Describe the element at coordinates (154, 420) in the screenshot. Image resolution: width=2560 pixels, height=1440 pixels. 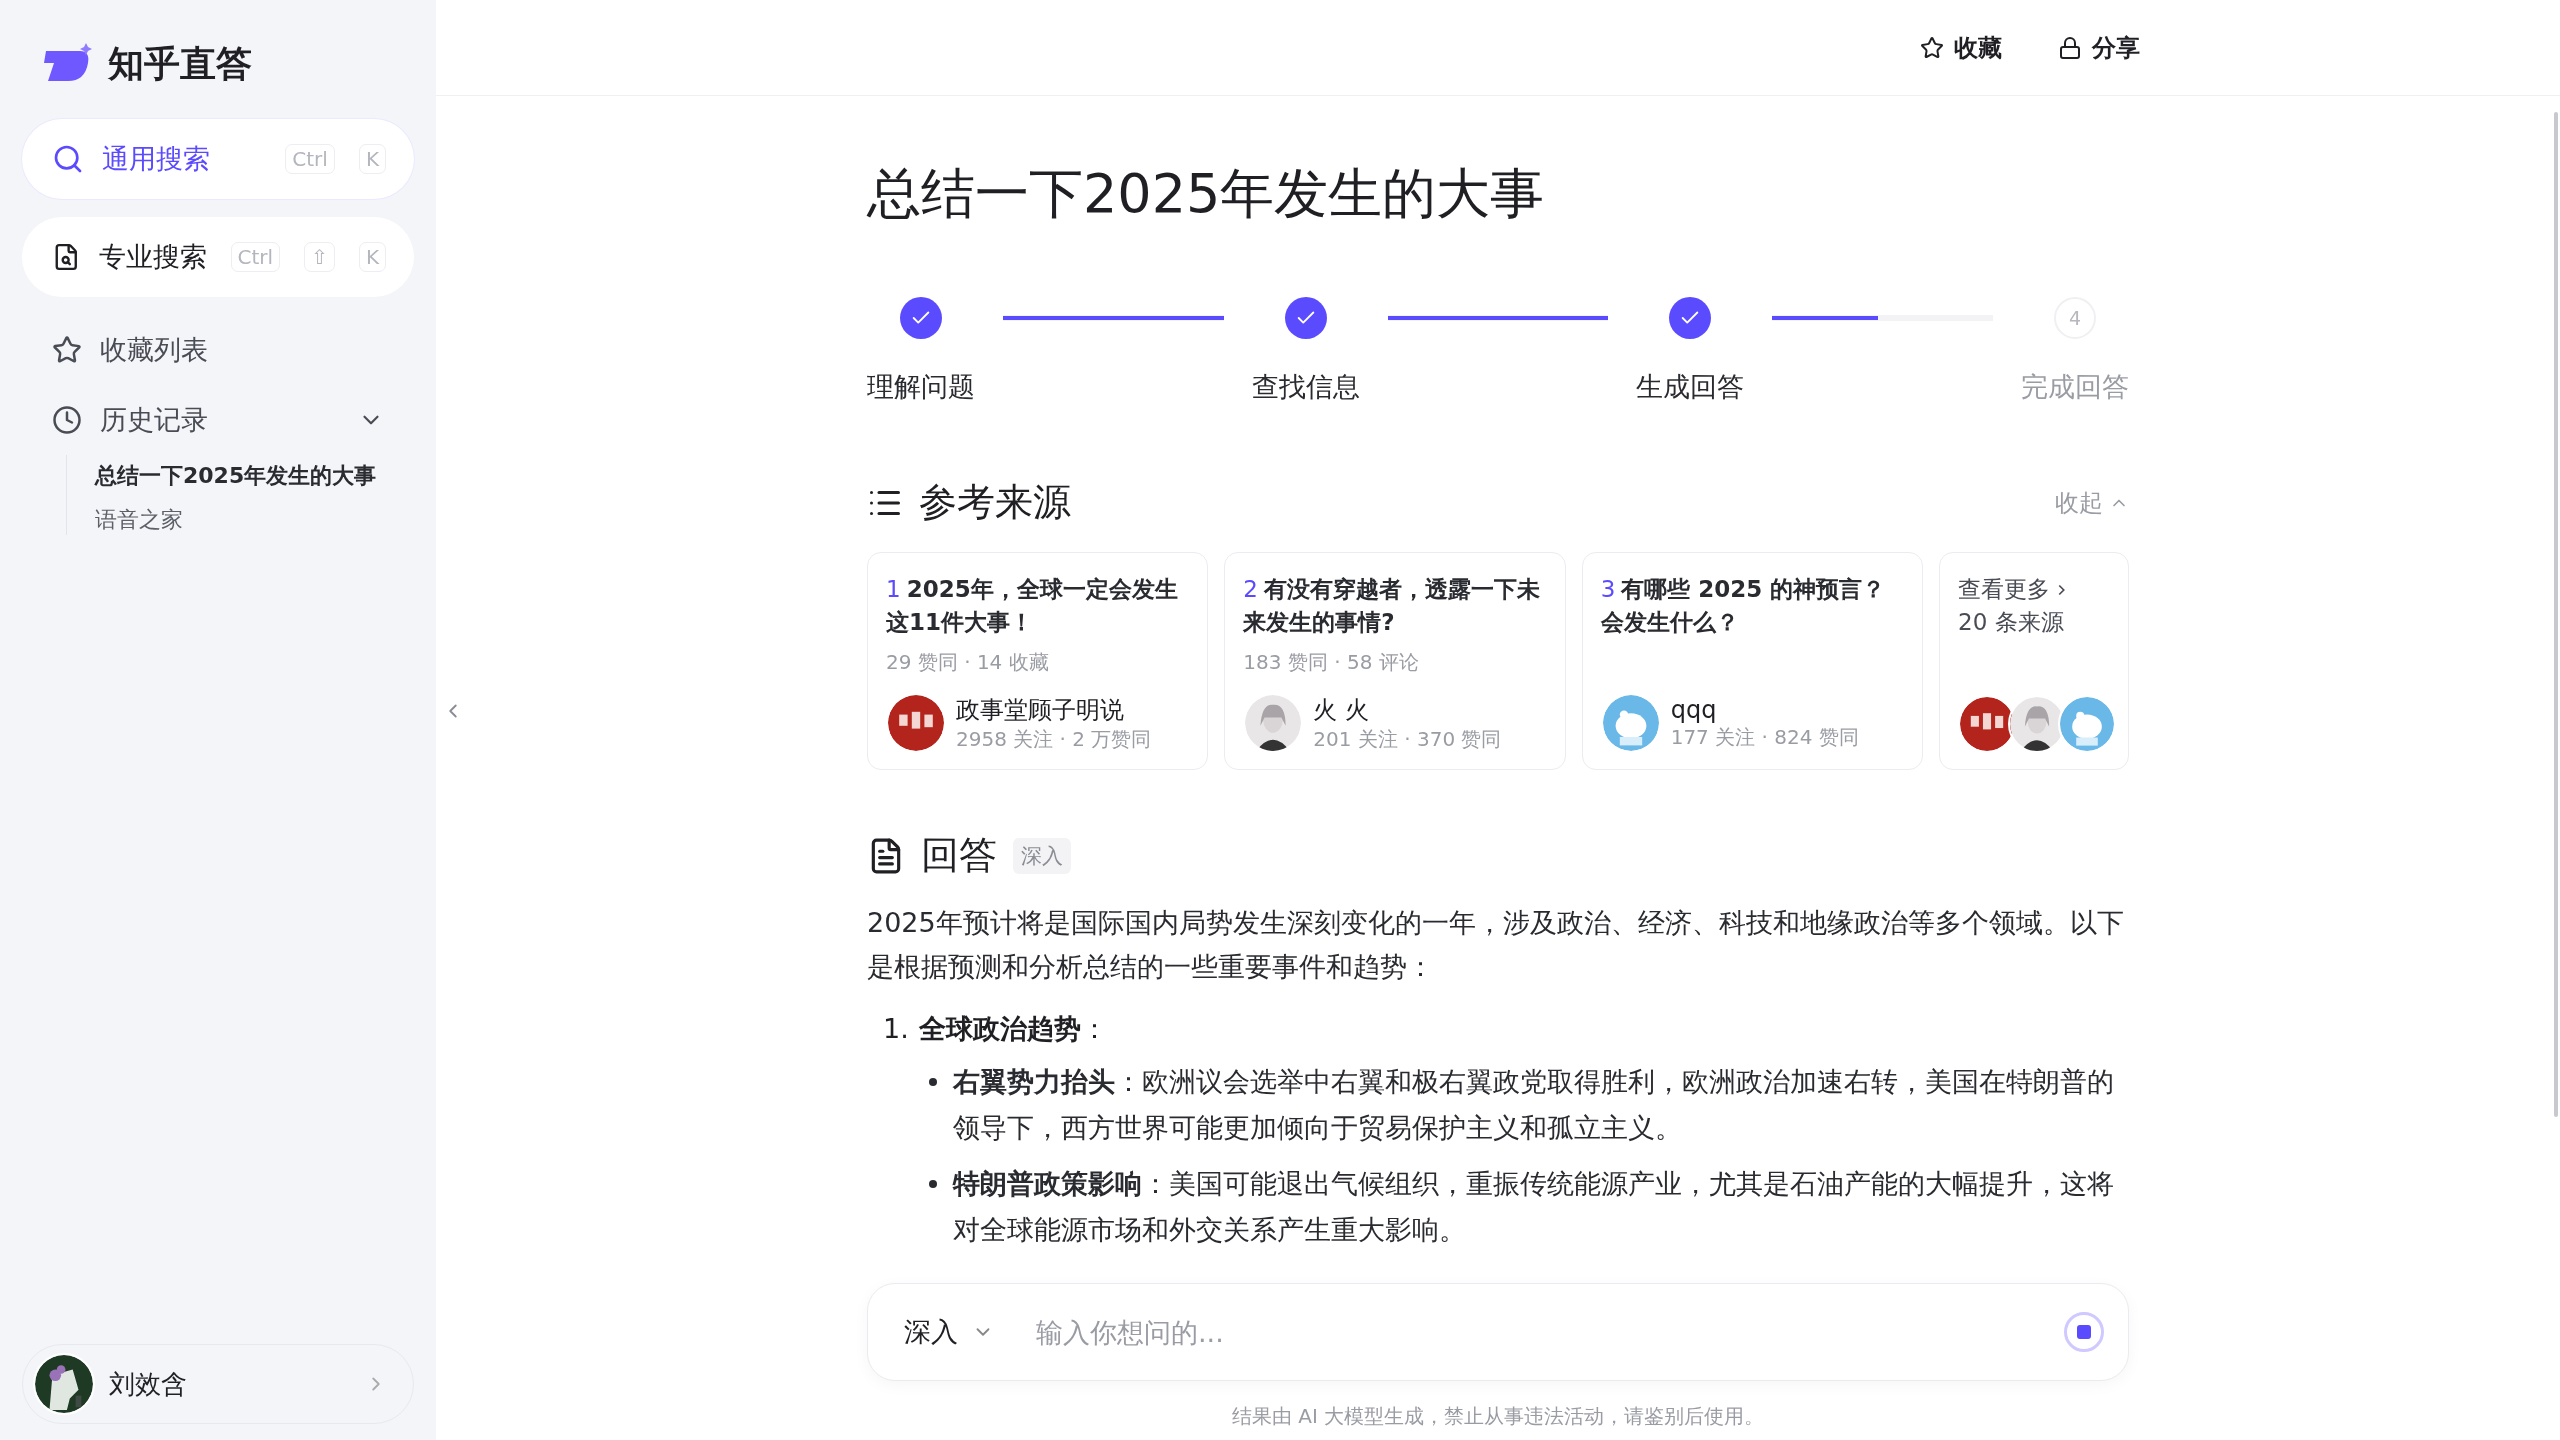
I see `sidebar-item-label: 历史记录` at that location.